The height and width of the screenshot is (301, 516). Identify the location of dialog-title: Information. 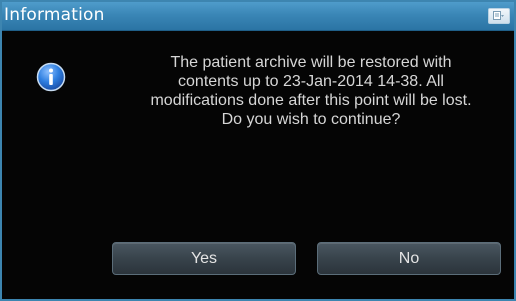
(54, 15).